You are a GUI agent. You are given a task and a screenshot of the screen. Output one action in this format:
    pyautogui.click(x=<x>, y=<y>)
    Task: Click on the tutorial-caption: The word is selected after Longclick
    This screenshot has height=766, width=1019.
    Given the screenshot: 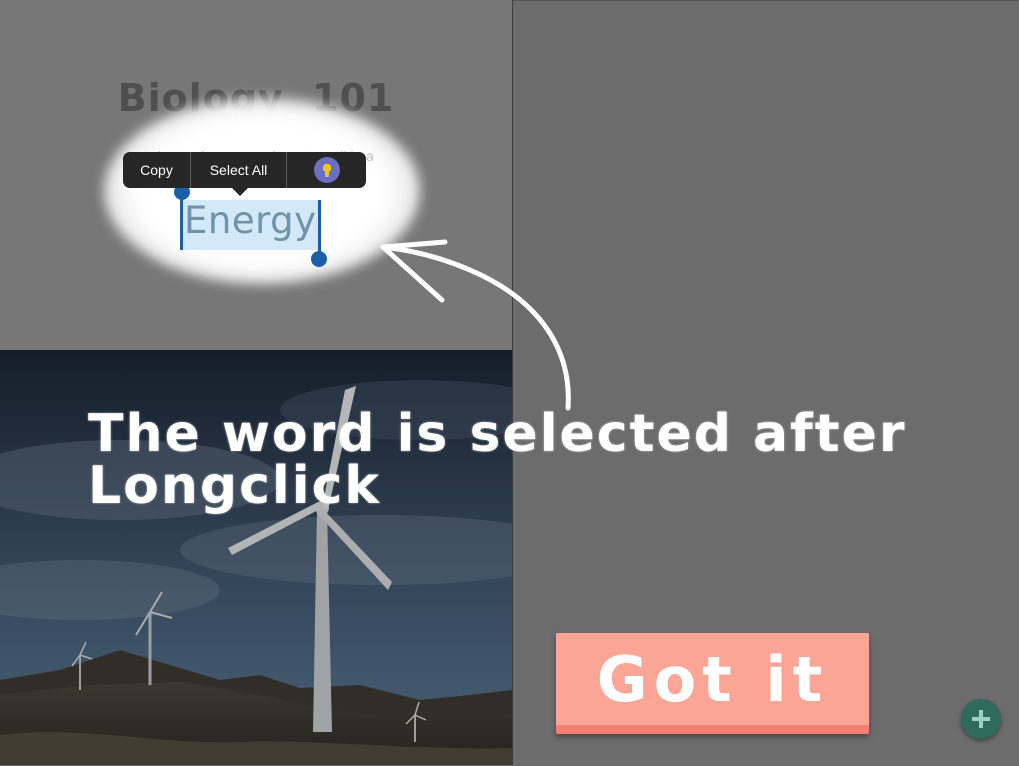 What is the action you would take?
    pyautogui.click(x=497, y=460)
    